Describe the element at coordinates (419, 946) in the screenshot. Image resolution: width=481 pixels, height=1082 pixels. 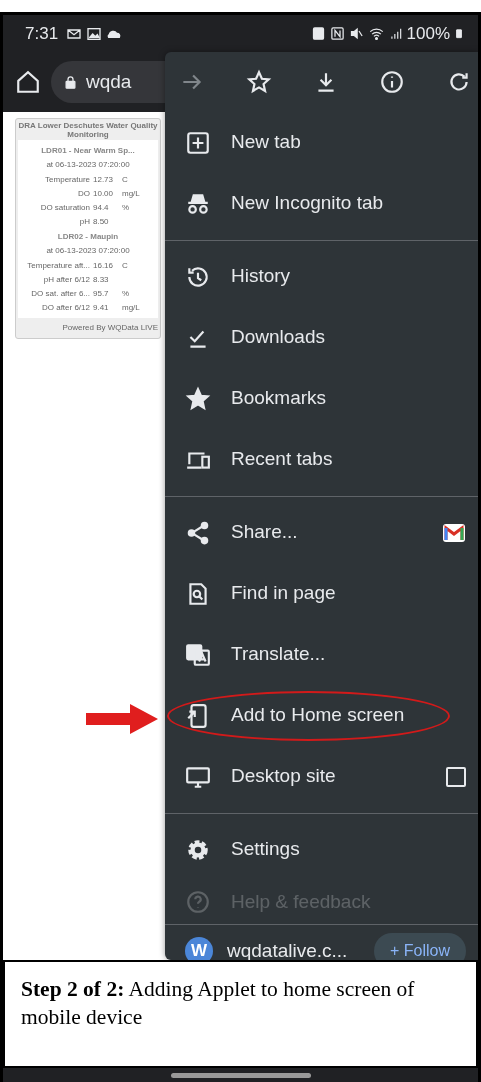
I see `follow-button: + Follow` at that location.